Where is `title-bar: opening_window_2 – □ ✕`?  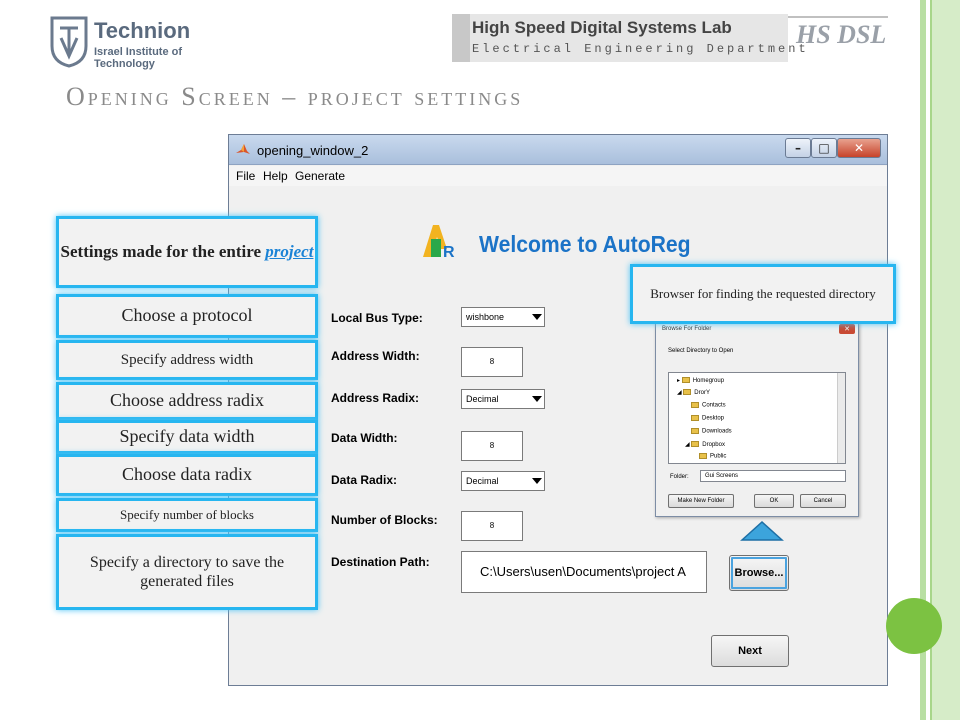 title-bar: opening_window_2 – □ ✕ is located at coordinates (558, 150).